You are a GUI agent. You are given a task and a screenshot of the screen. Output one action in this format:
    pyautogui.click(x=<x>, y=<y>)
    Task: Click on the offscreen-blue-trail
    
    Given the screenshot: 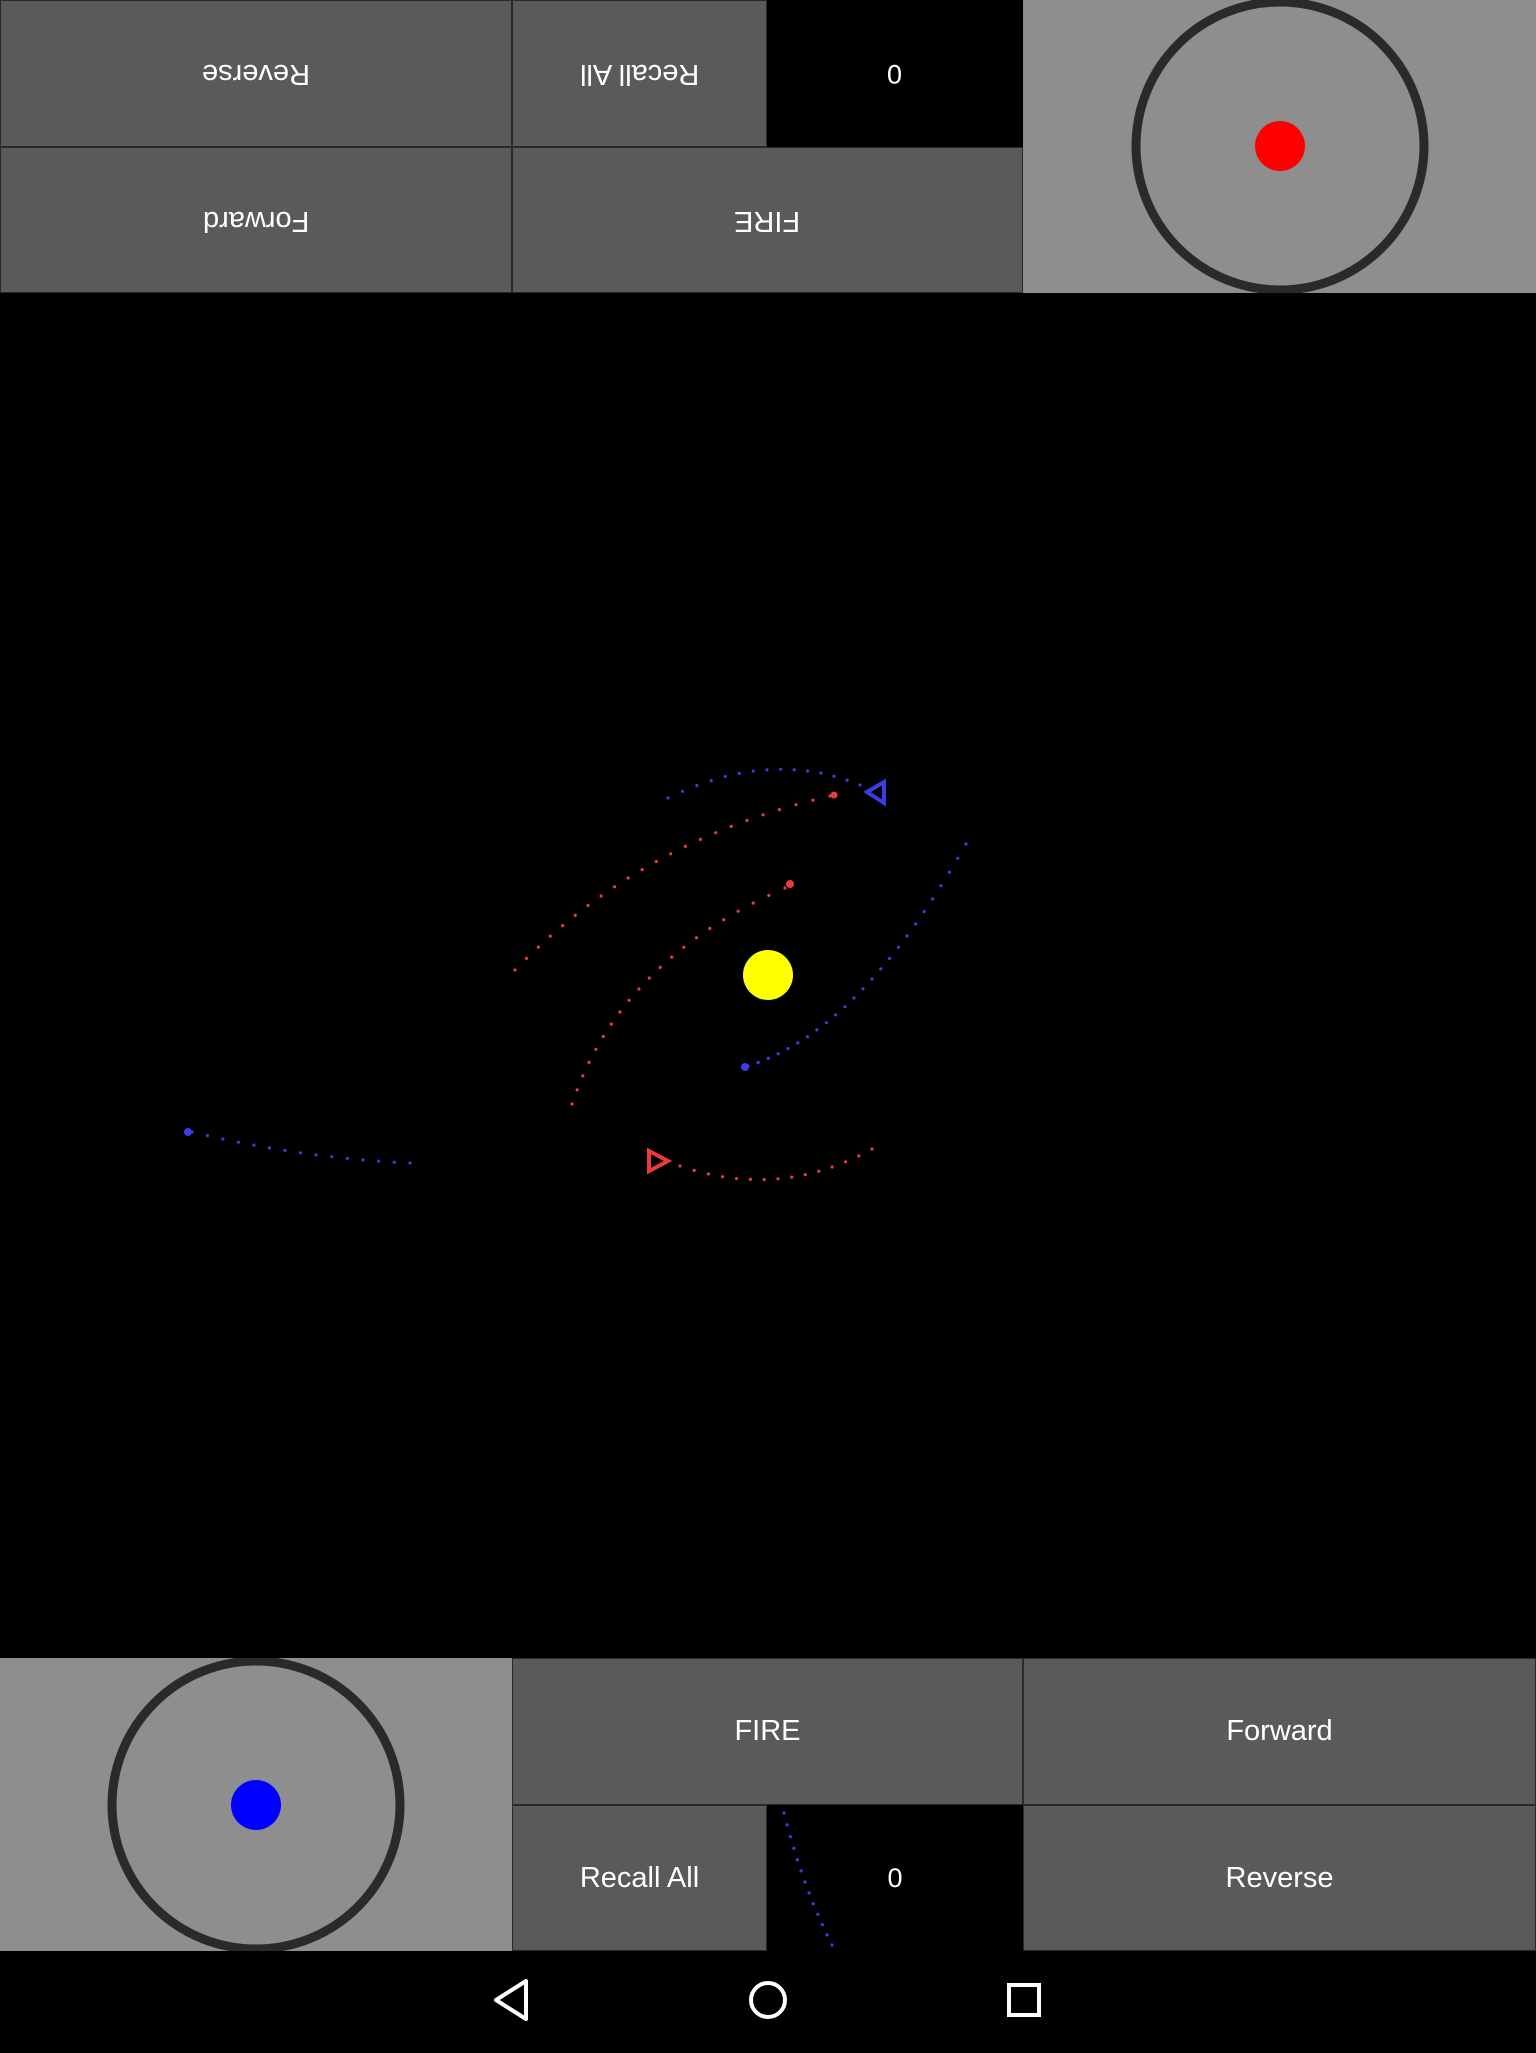 What is the action you would take?
    pyautogui.click(x=808, y=1879)
    